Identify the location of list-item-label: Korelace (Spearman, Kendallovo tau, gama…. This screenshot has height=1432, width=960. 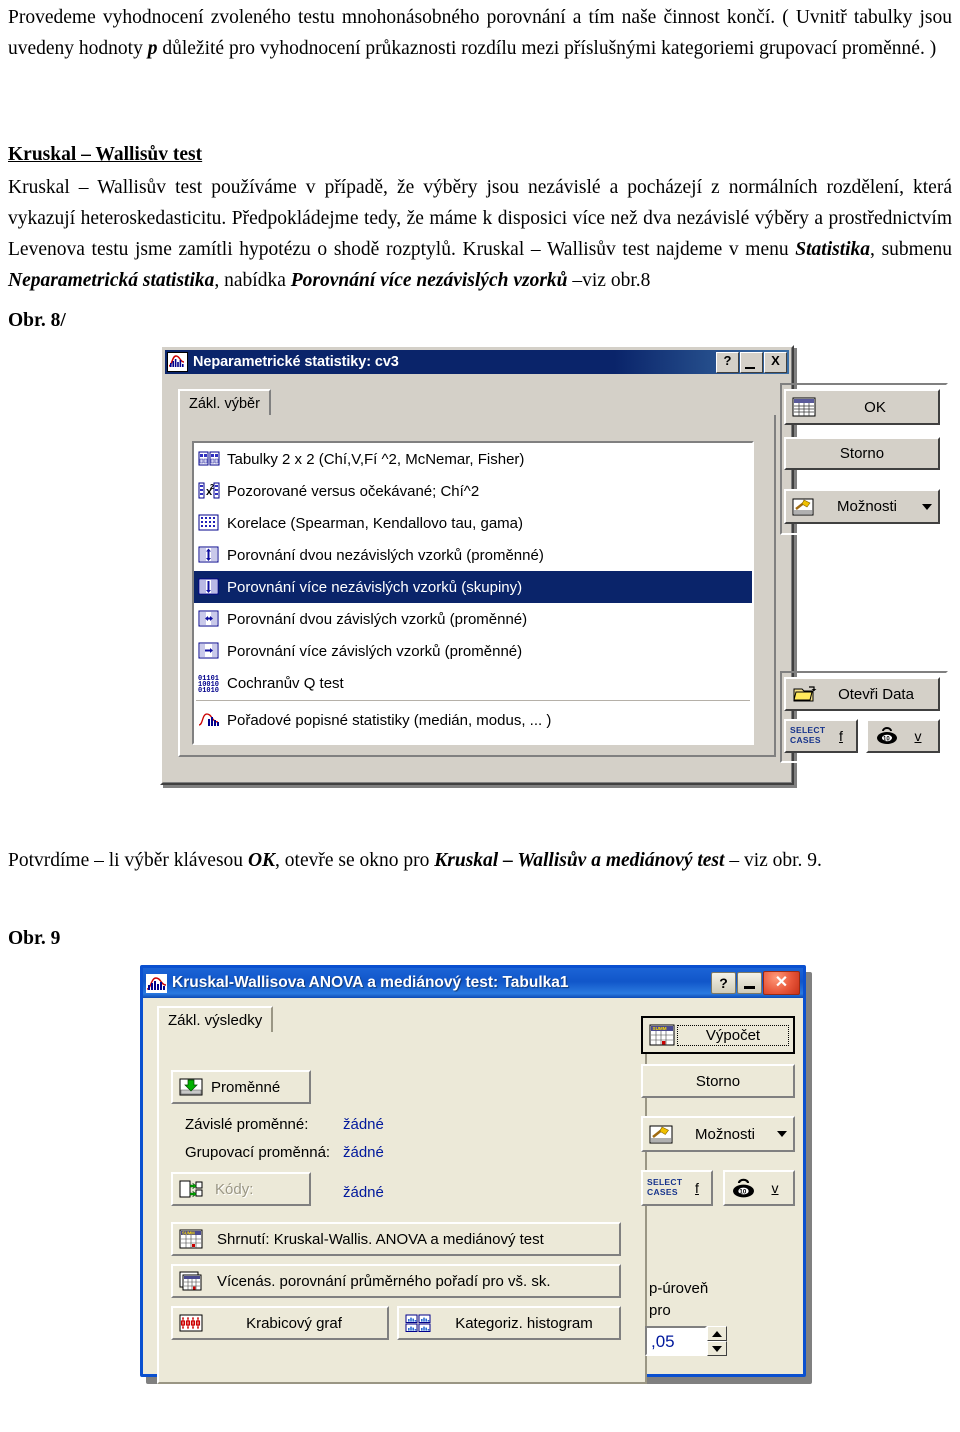
(375, 523).